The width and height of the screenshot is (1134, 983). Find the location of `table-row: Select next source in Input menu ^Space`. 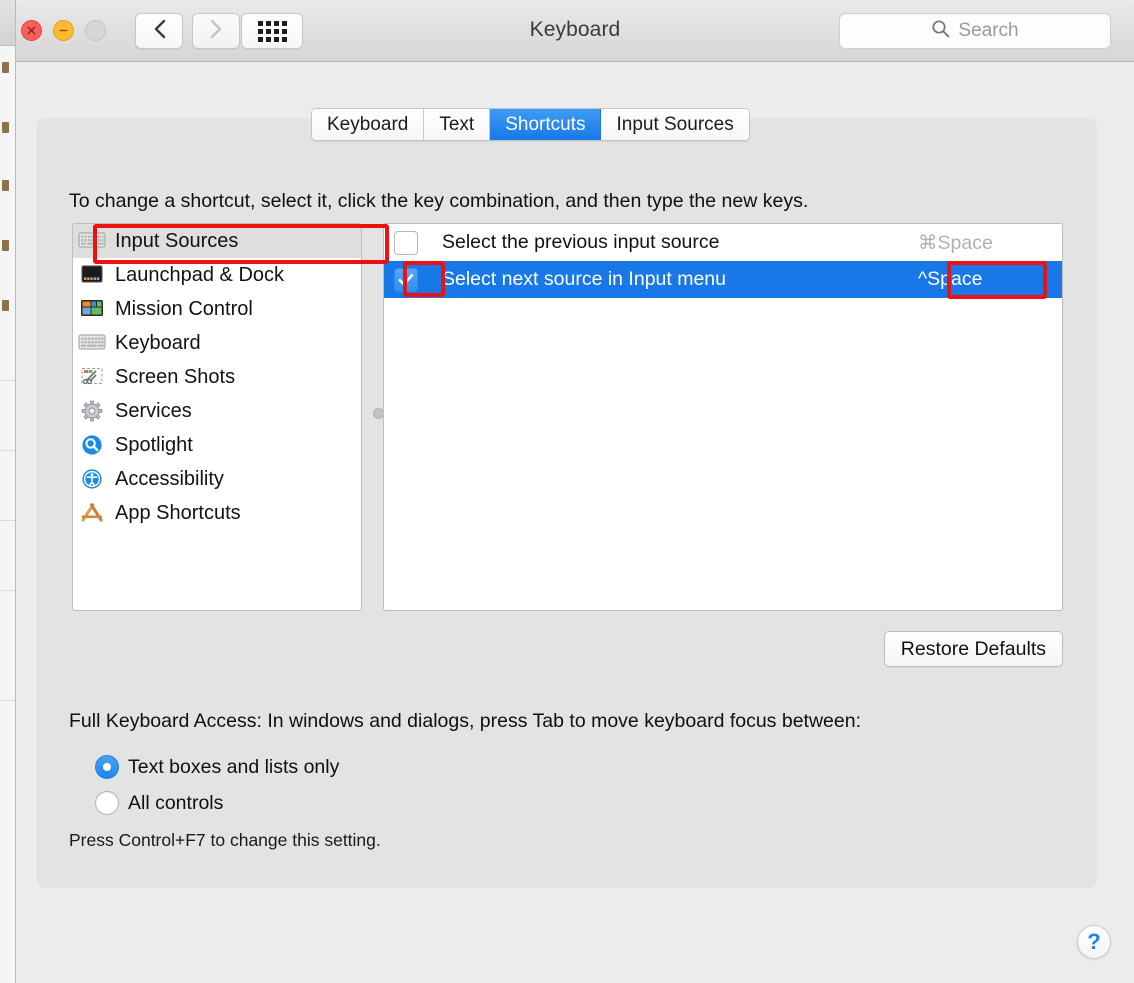

table-row: Select next source in Input menu ^Space is located at coordinates (723, 279).